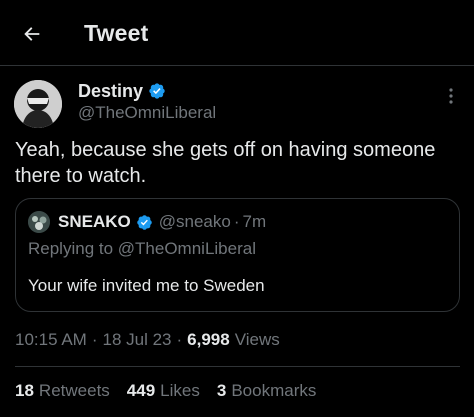 This screenshot has height=417, width=474. I want to click on author-name-row: Destiny, so click(122, 91).